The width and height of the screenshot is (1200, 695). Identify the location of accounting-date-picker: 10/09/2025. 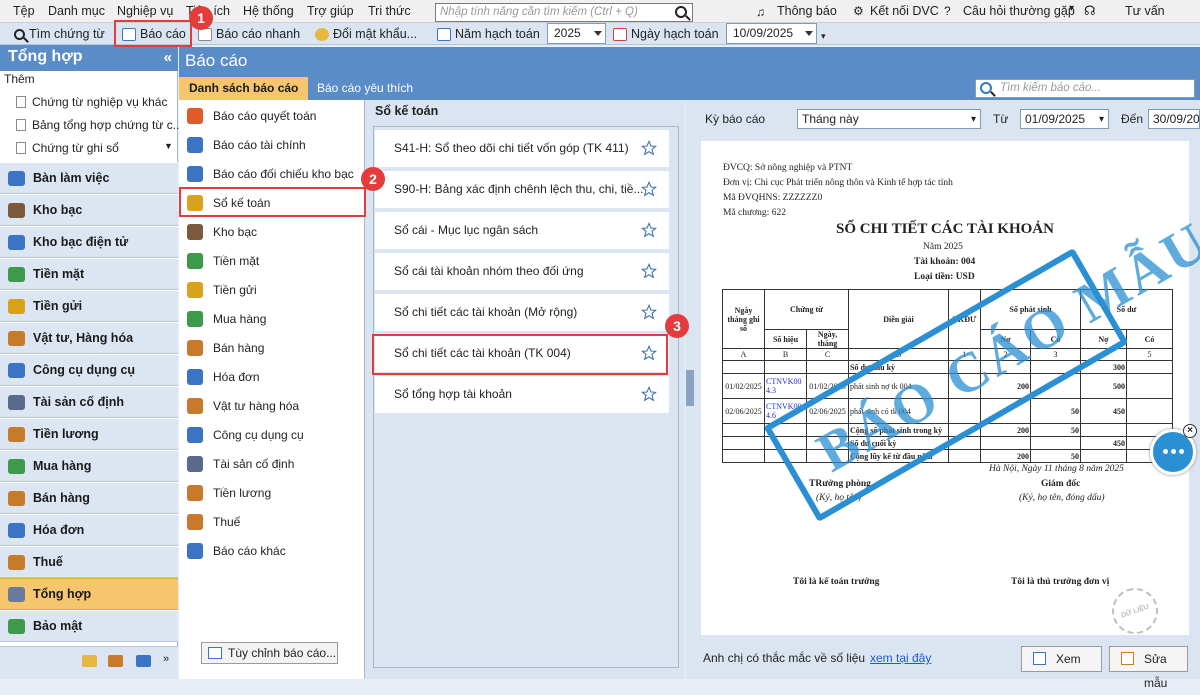
(771, 33).